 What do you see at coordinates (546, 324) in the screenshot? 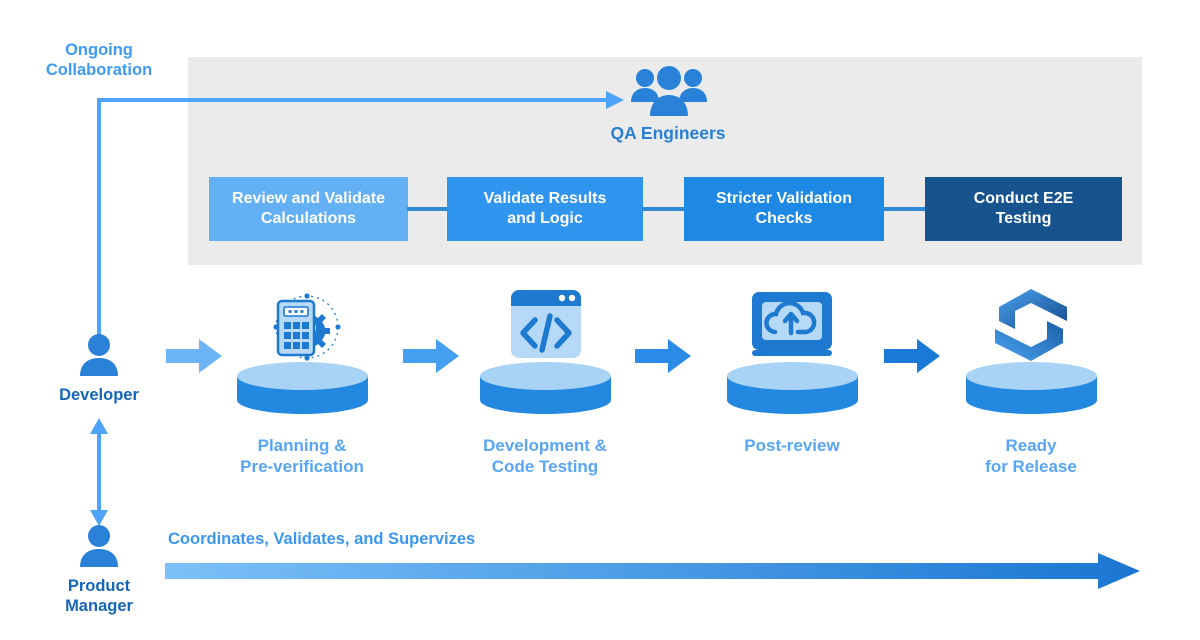
I see `code-window-icon` at bounding box center [546, 324].